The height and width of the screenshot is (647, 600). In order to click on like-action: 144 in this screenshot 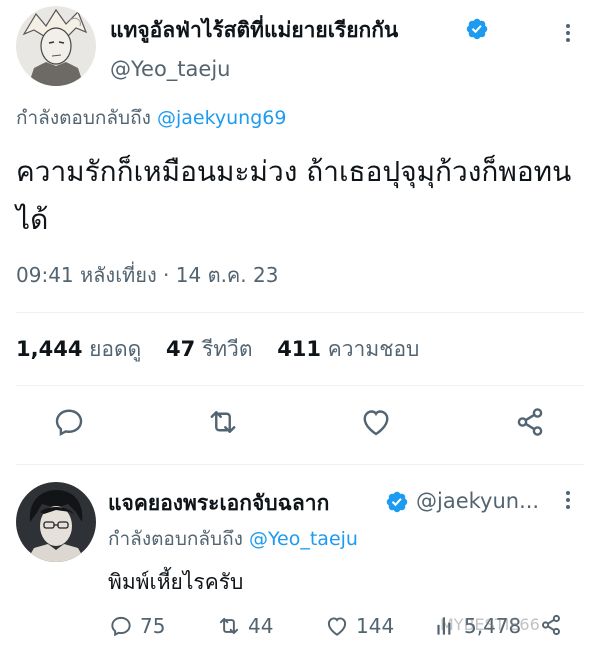, I will do `click(359, 626)`.